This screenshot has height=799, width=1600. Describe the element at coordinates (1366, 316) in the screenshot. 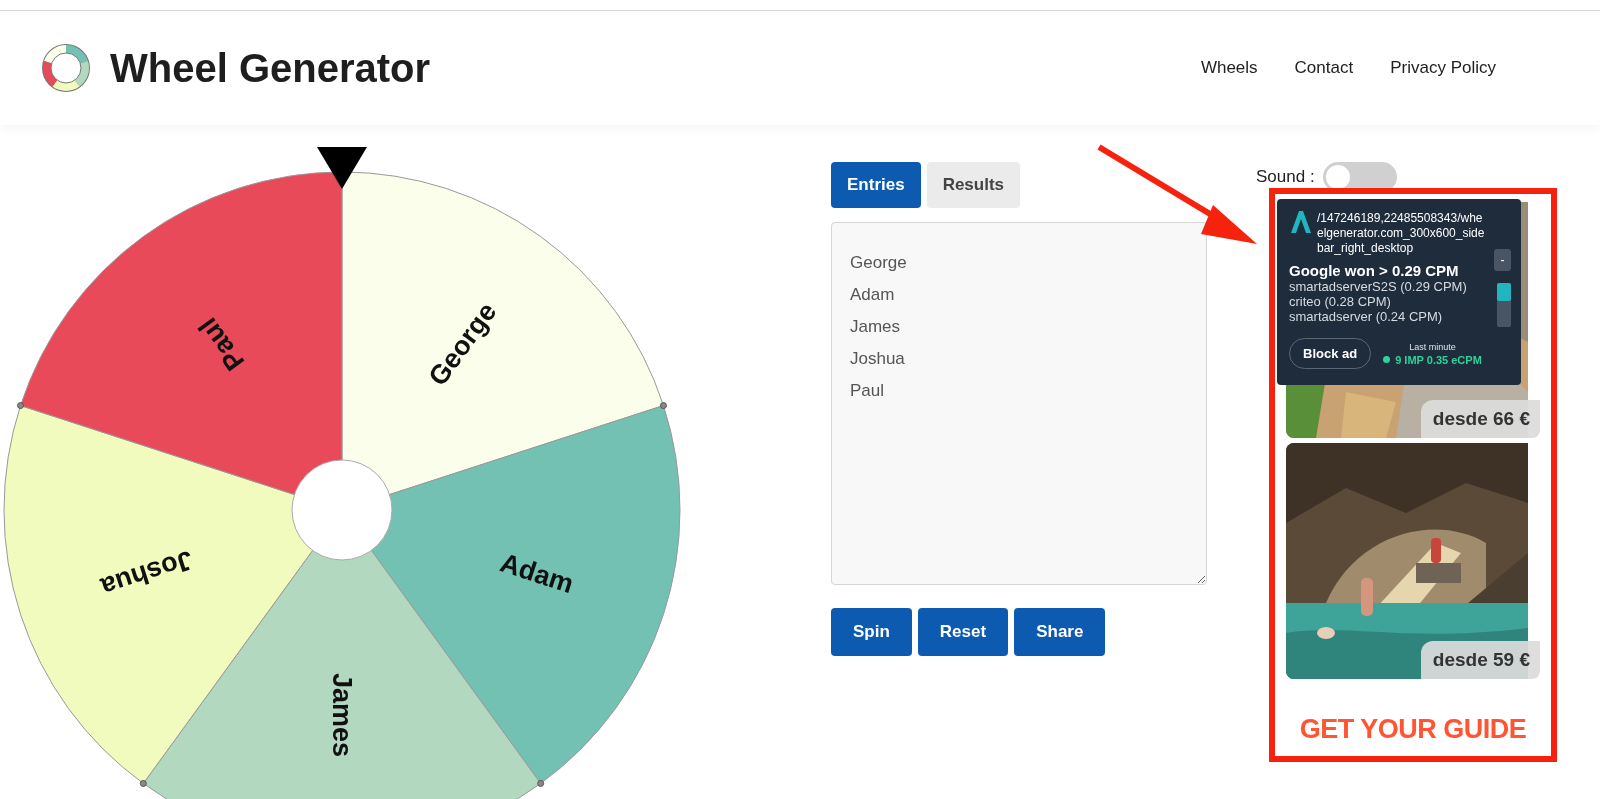

I see `bid-text: smartadserver (0.24 CPM)` at that location.